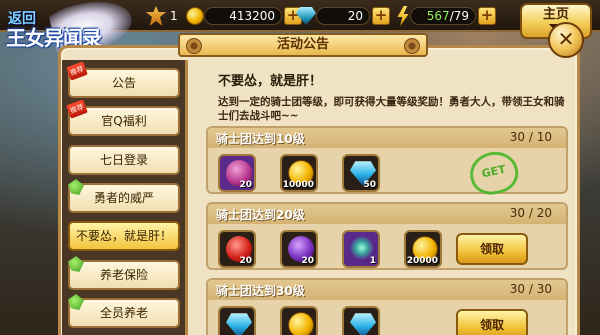  What do you see at coordinates (438, 16) in the screenshot?
I see `energy-current: 567` at bounding box center [438, 16].